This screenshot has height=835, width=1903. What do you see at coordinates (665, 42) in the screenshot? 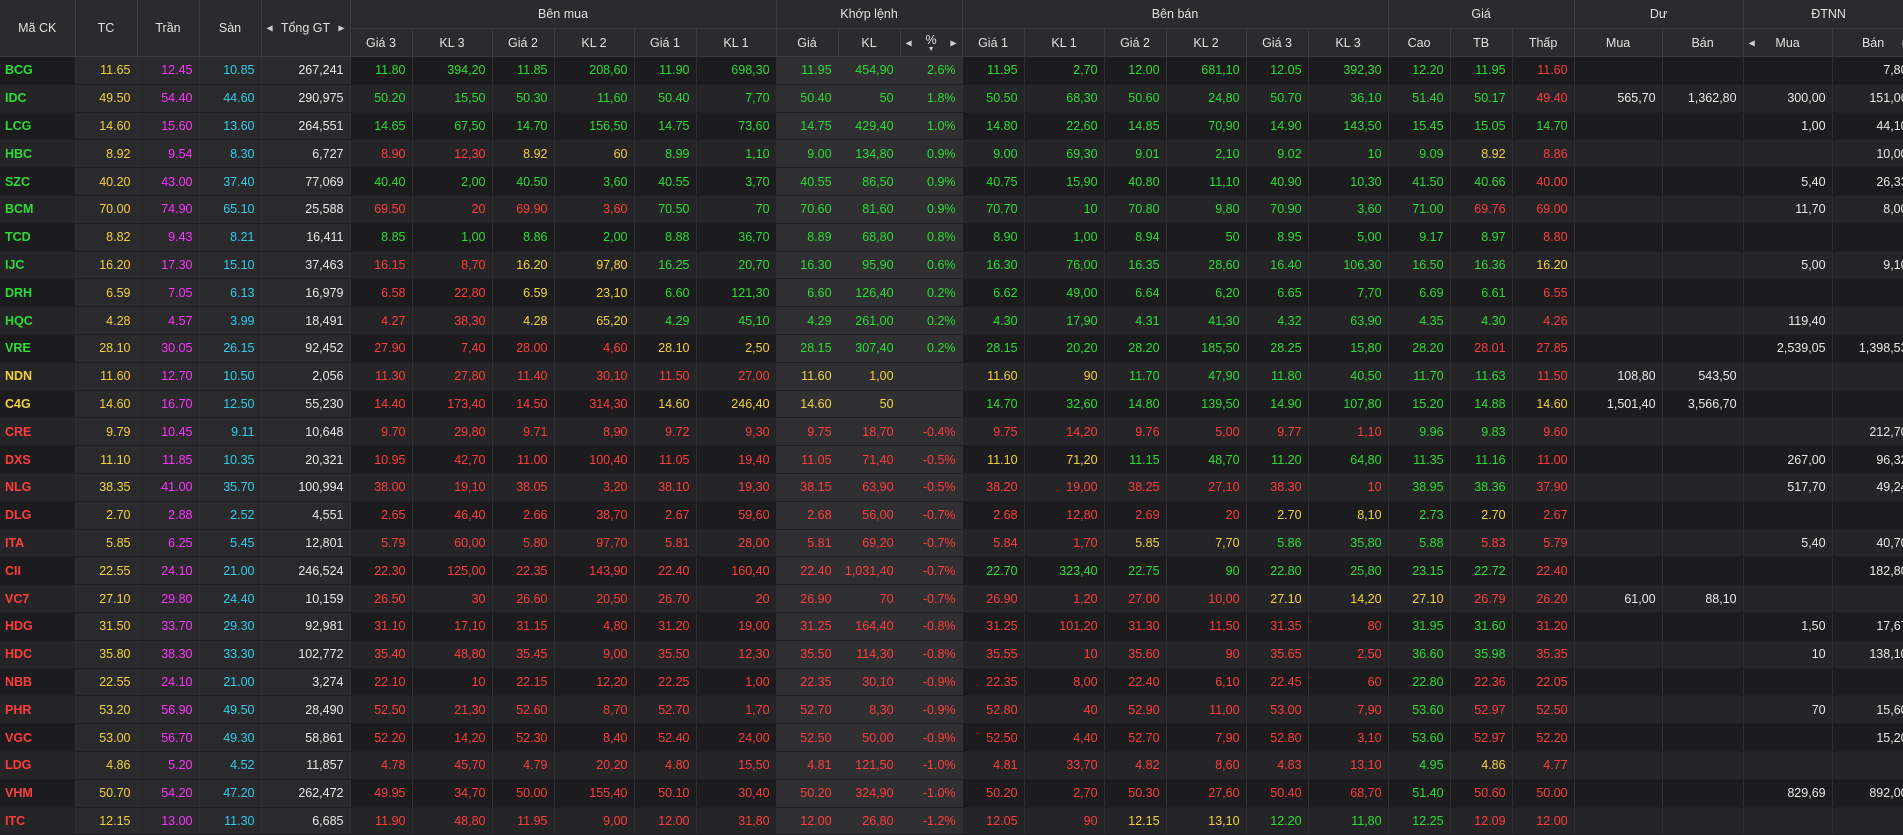
I see `buy-col-header: Giá 1` at bounding box center [665, 42].